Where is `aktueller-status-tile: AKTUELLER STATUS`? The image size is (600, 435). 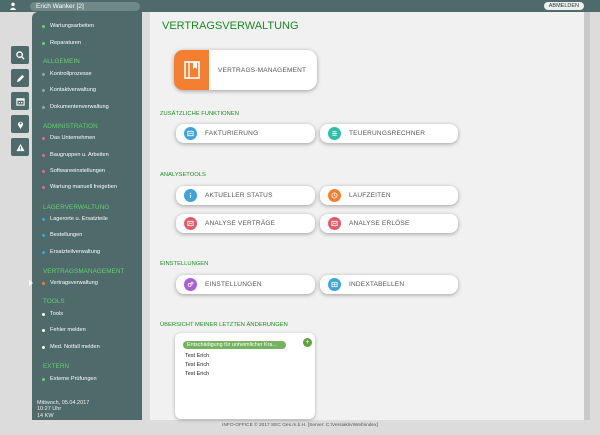 aktueller-status-tile: AKTUELLER STATUS is located at coordinates (245, 195).